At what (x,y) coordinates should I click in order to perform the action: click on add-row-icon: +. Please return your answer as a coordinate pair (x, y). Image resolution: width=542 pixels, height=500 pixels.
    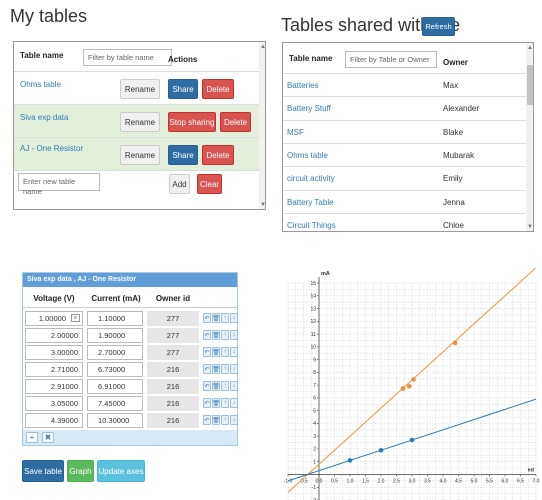
    Looking at the image, I should click on (32, 437).